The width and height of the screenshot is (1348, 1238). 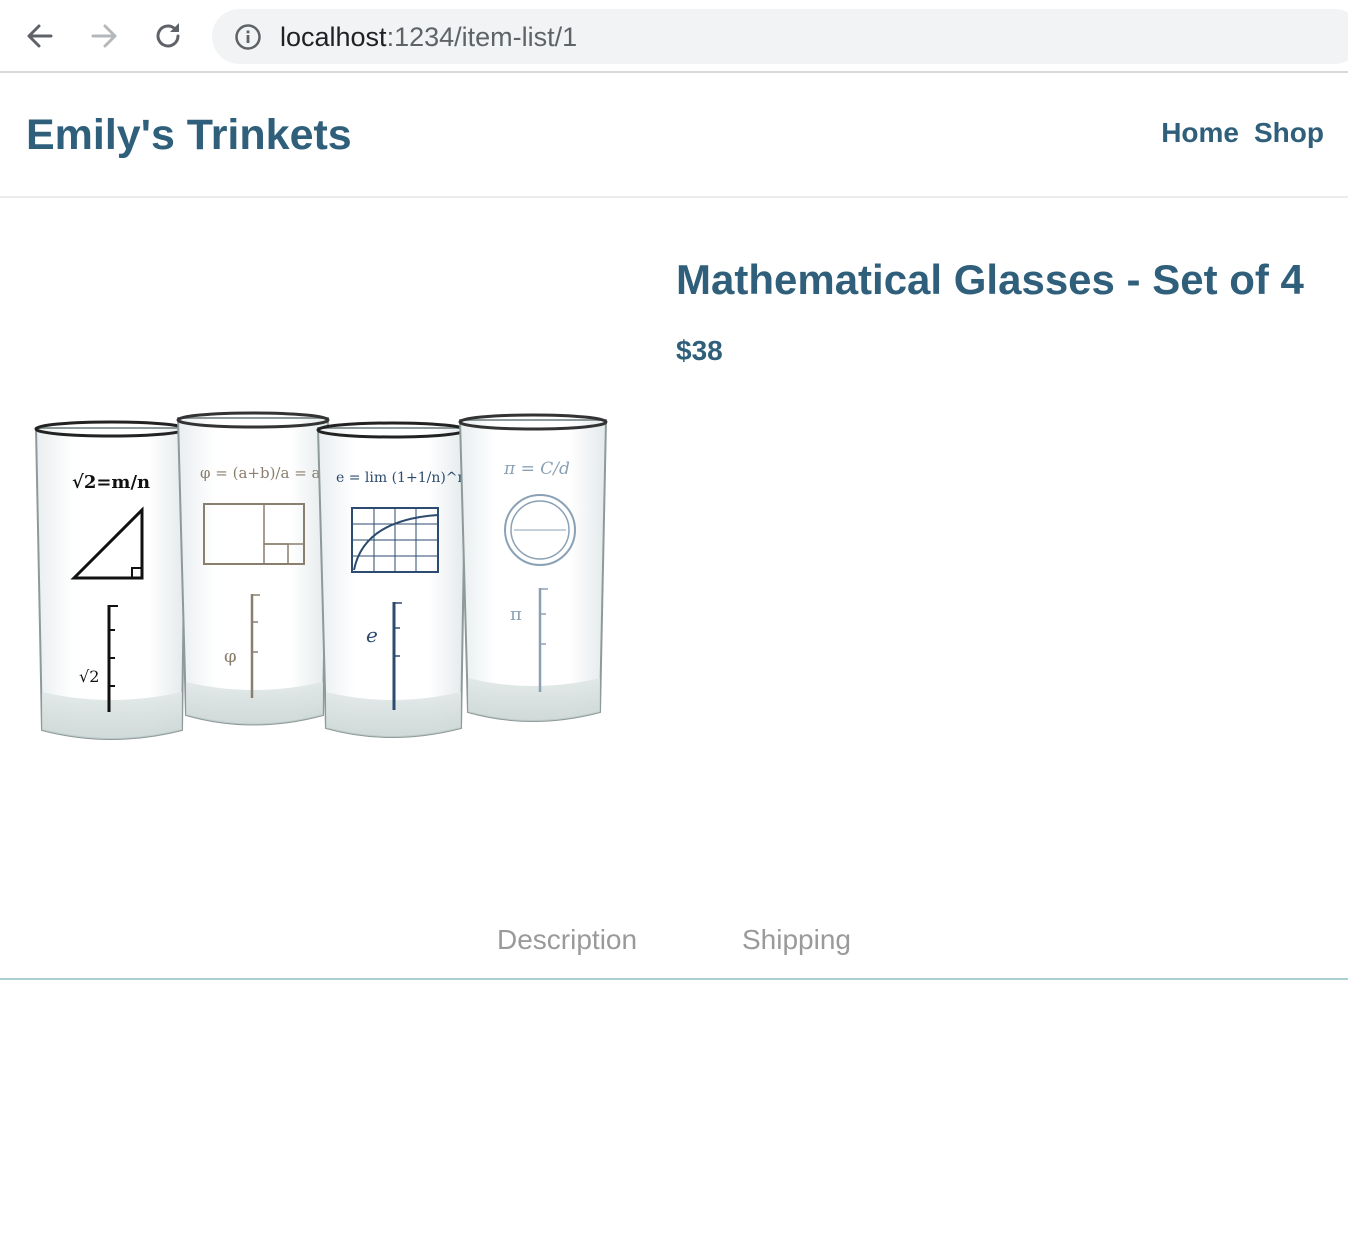 I want to click on glass-1-formula: √2=m/n, so click(x=111, y=482).